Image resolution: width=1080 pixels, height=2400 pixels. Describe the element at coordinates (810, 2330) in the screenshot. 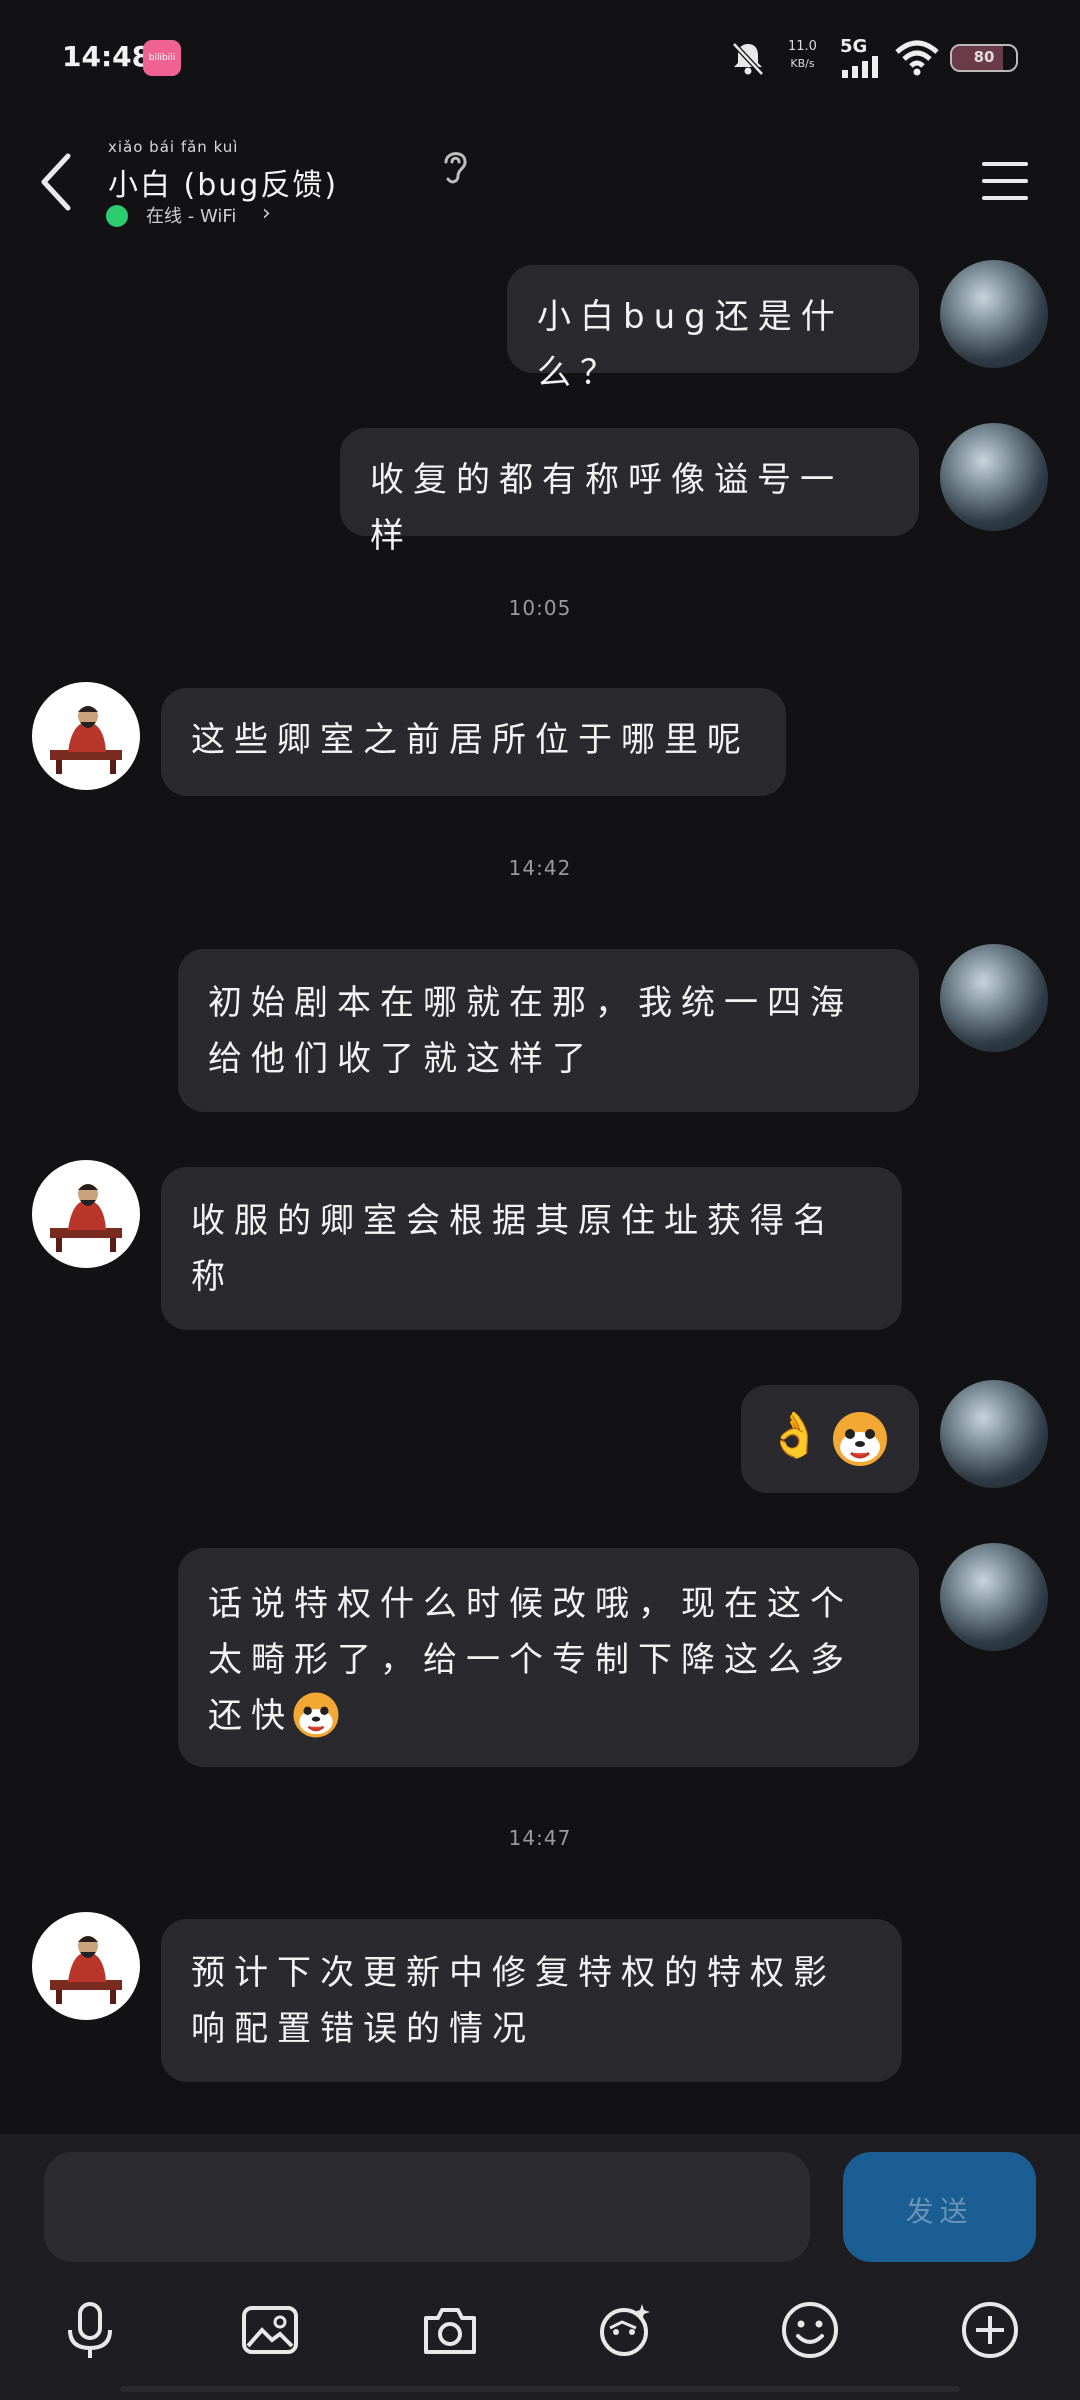

I see `emoji-icon` at that location.